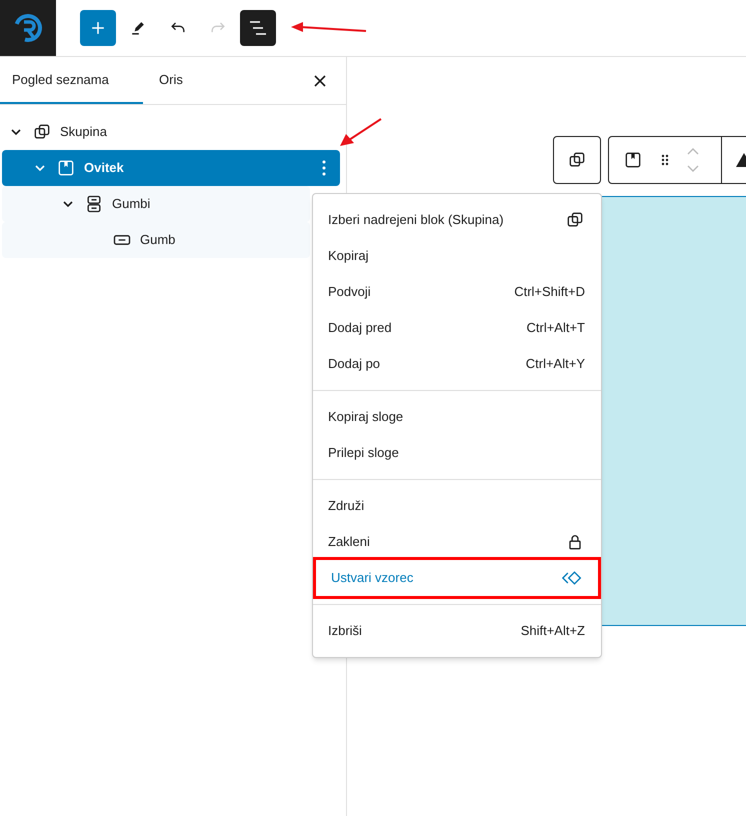 The image size is (746, 816). What do you see at coordinates (457, 292) in the screenshot?
I see `menu-item: Podvoji Ctrl+Shift+D` at bounding box center [457, 292].